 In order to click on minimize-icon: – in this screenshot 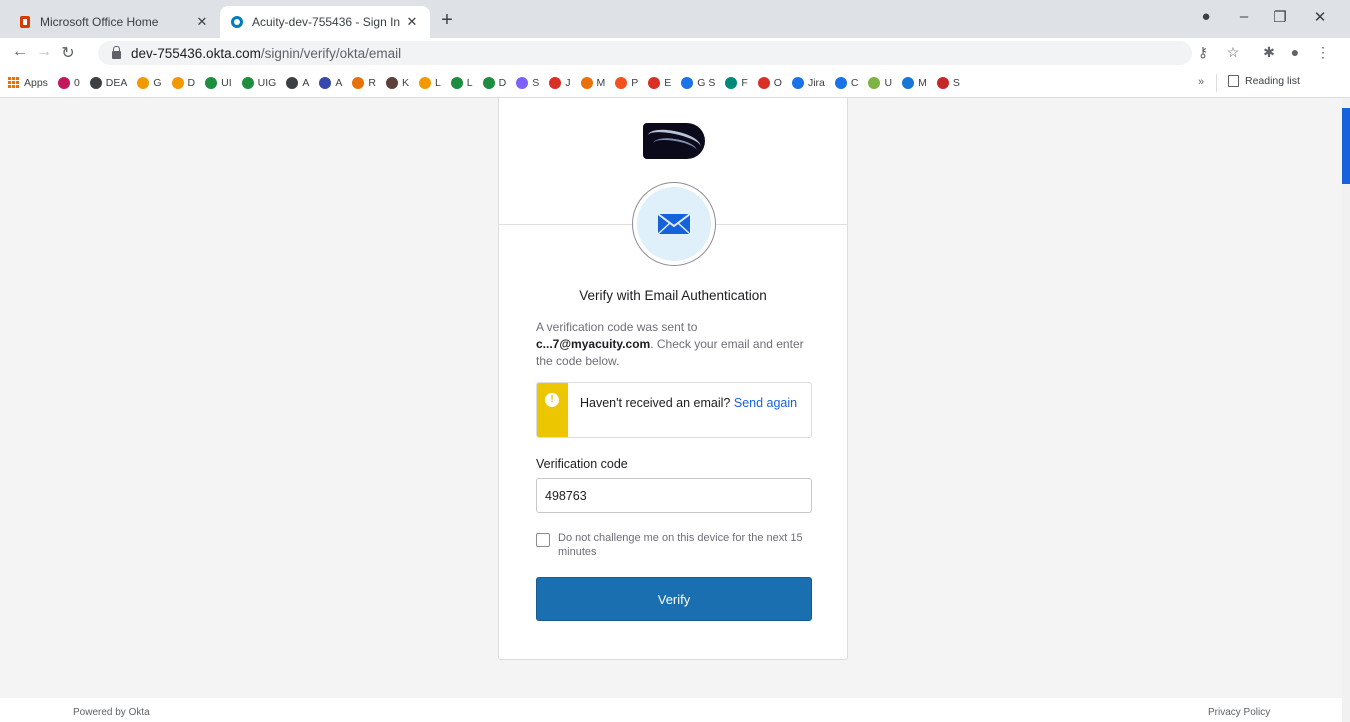, I will do `click(1244, 16)`.